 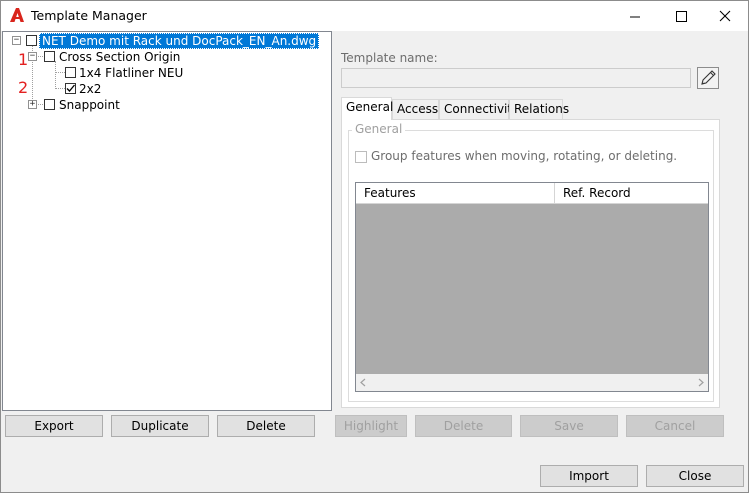 What do you see at coordinates (49, 104) in the screenshot?
I see `snappoint-checkbox` at bounding box center [49, 104].